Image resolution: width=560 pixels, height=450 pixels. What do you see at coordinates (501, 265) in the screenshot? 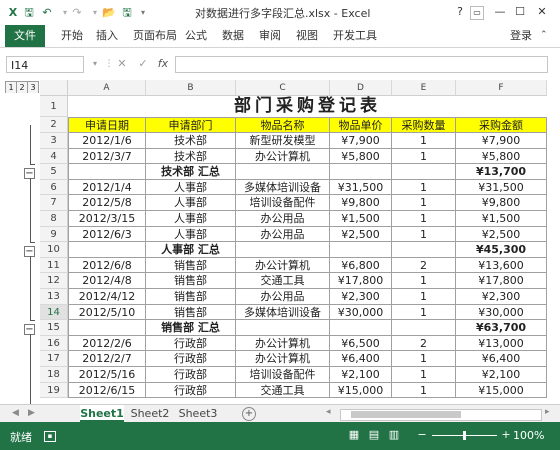
I see `cell-amount: ¥13,600` at bounding box center [501, 265].